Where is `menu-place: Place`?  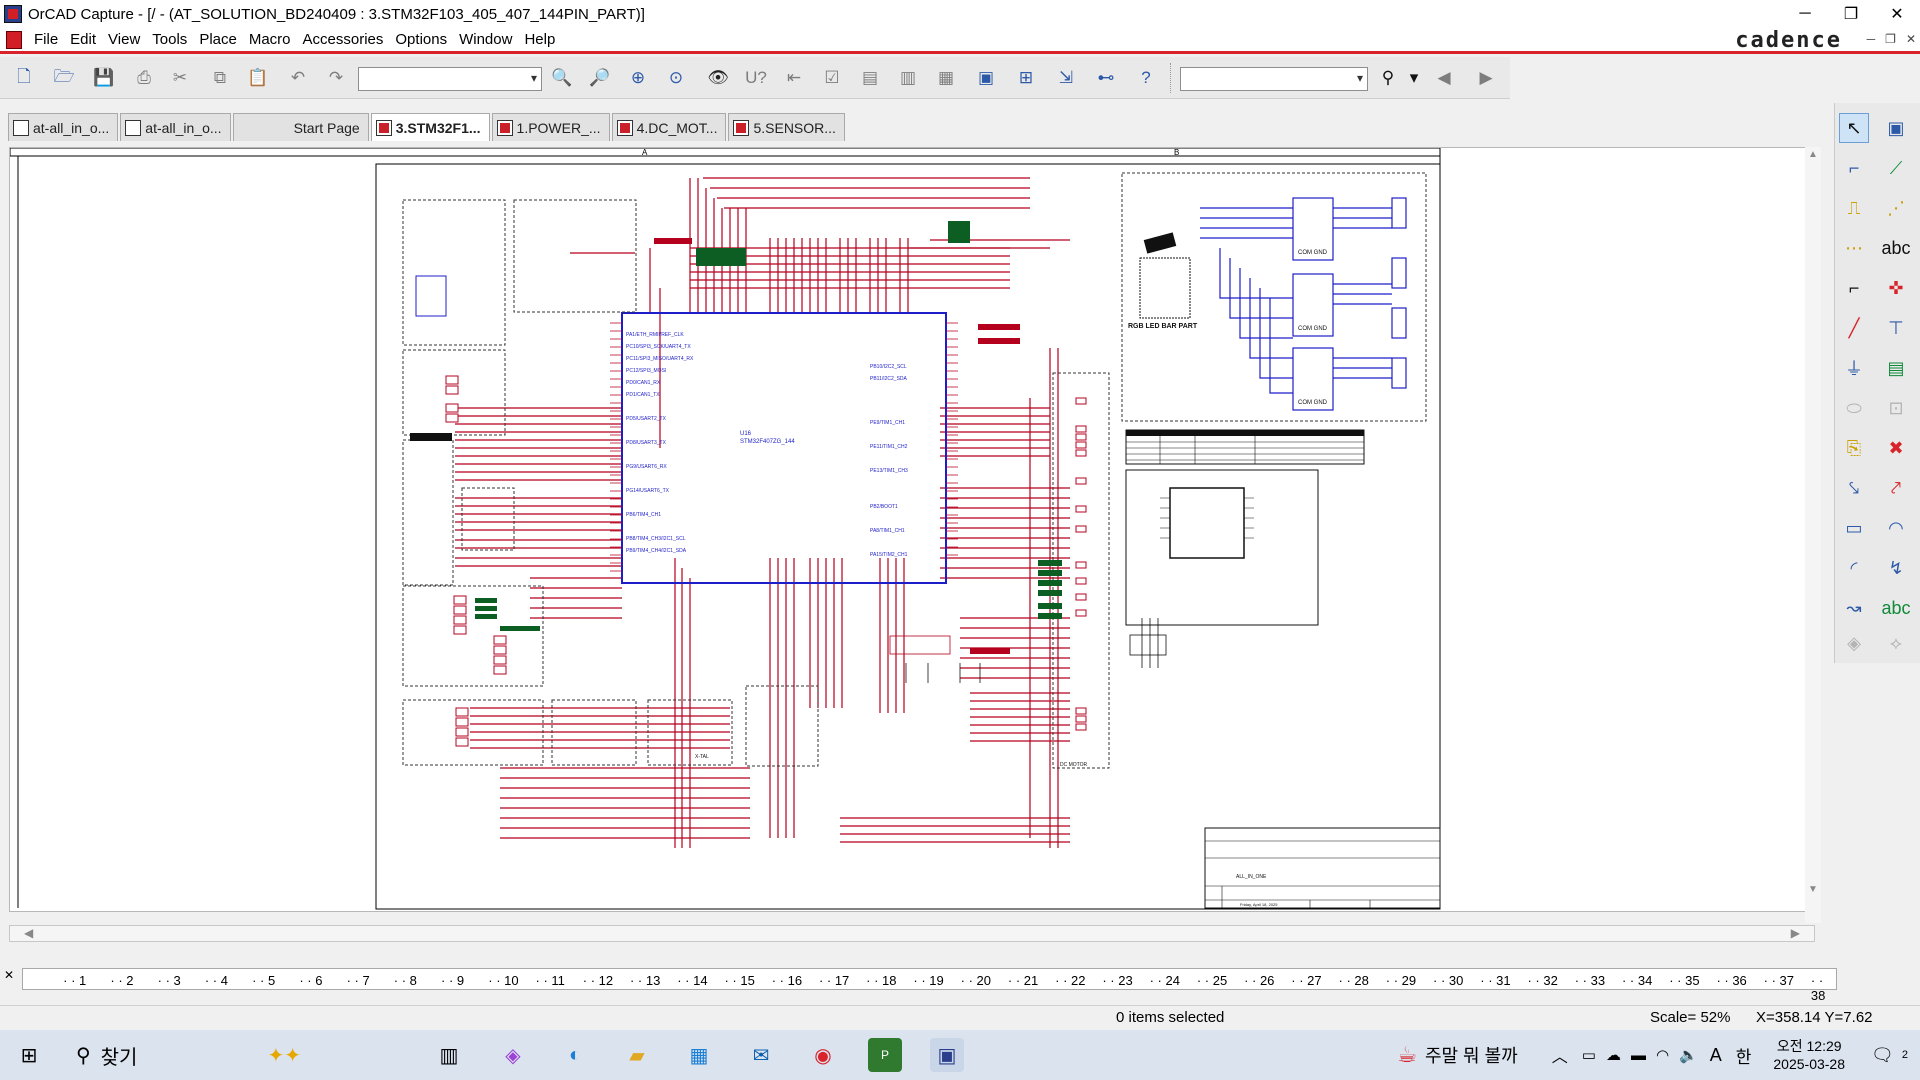
menu-place: Place is located at coordinates (222, 39).